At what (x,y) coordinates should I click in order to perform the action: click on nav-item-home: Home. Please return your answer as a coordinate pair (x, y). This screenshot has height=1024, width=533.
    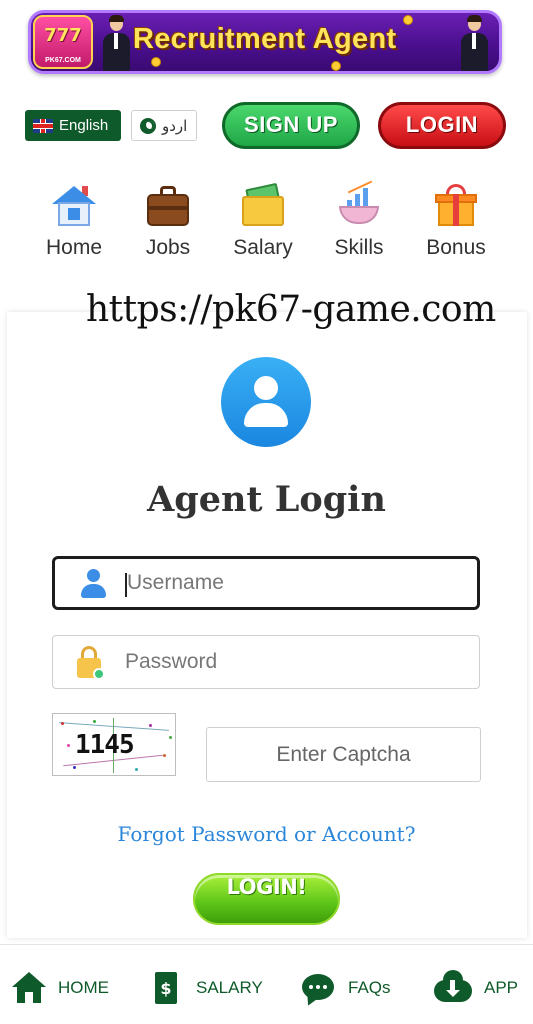
    Looking at the image, I should click on (74, 221).